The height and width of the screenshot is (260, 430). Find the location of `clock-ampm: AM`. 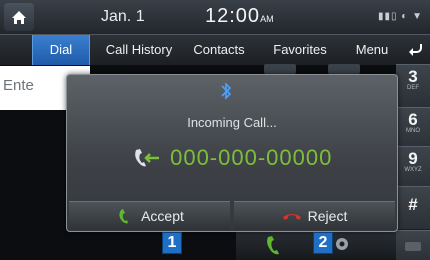

clock-ampm: AM is located at coordinates (267, 19).